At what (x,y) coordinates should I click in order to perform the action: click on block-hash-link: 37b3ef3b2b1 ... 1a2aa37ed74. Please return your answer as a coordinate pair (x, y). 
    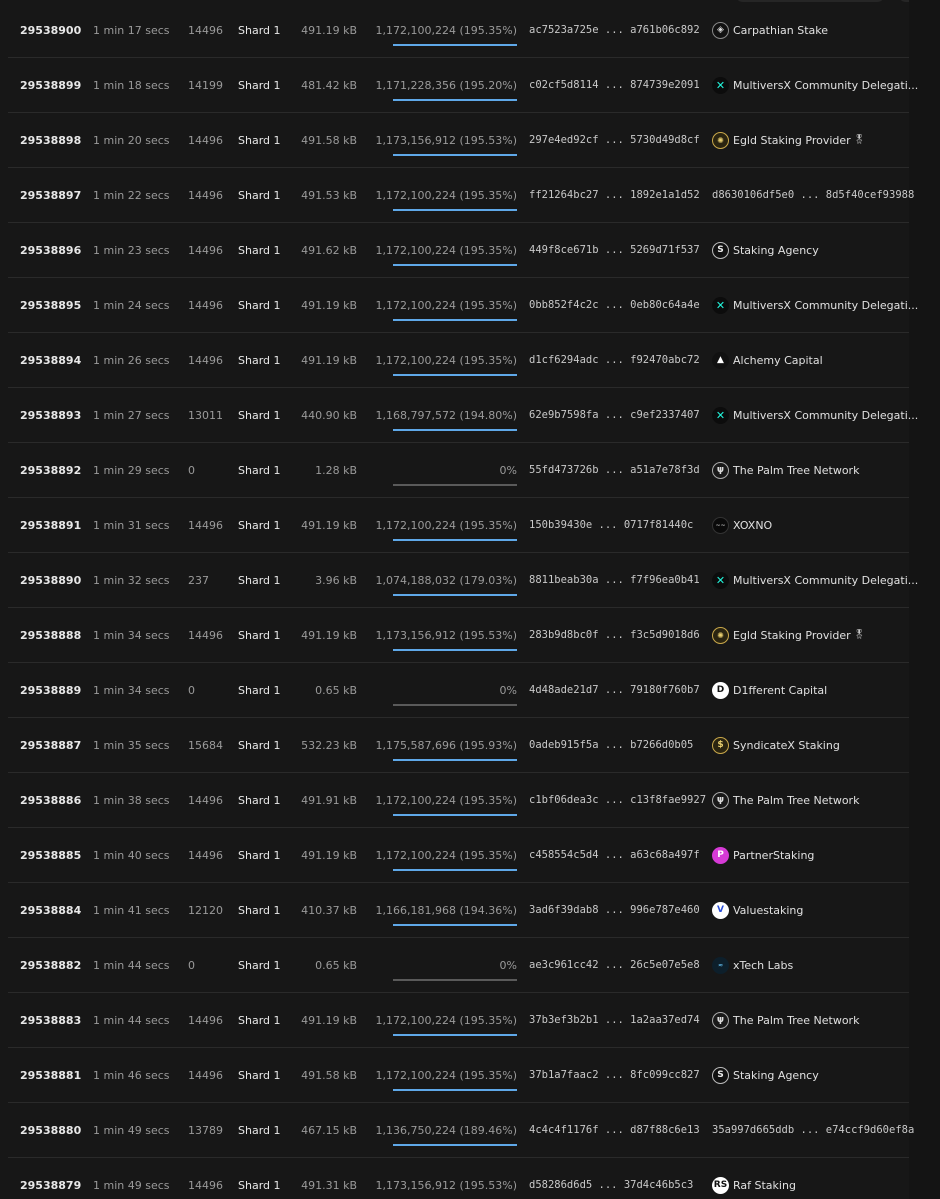
    Looking at the image, I should click on (614, 1020).